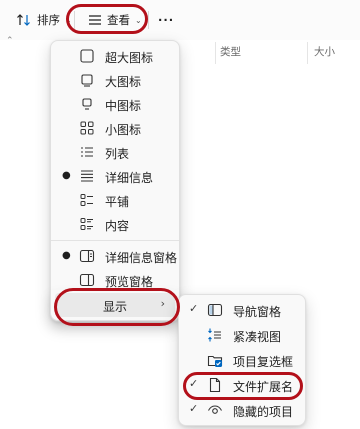 Image resolution: width=360 pixels, height=429 pixels. Describe the element at coordinates (215, 360) in the screenshot. I see `item-checkbox-icon` at that location.